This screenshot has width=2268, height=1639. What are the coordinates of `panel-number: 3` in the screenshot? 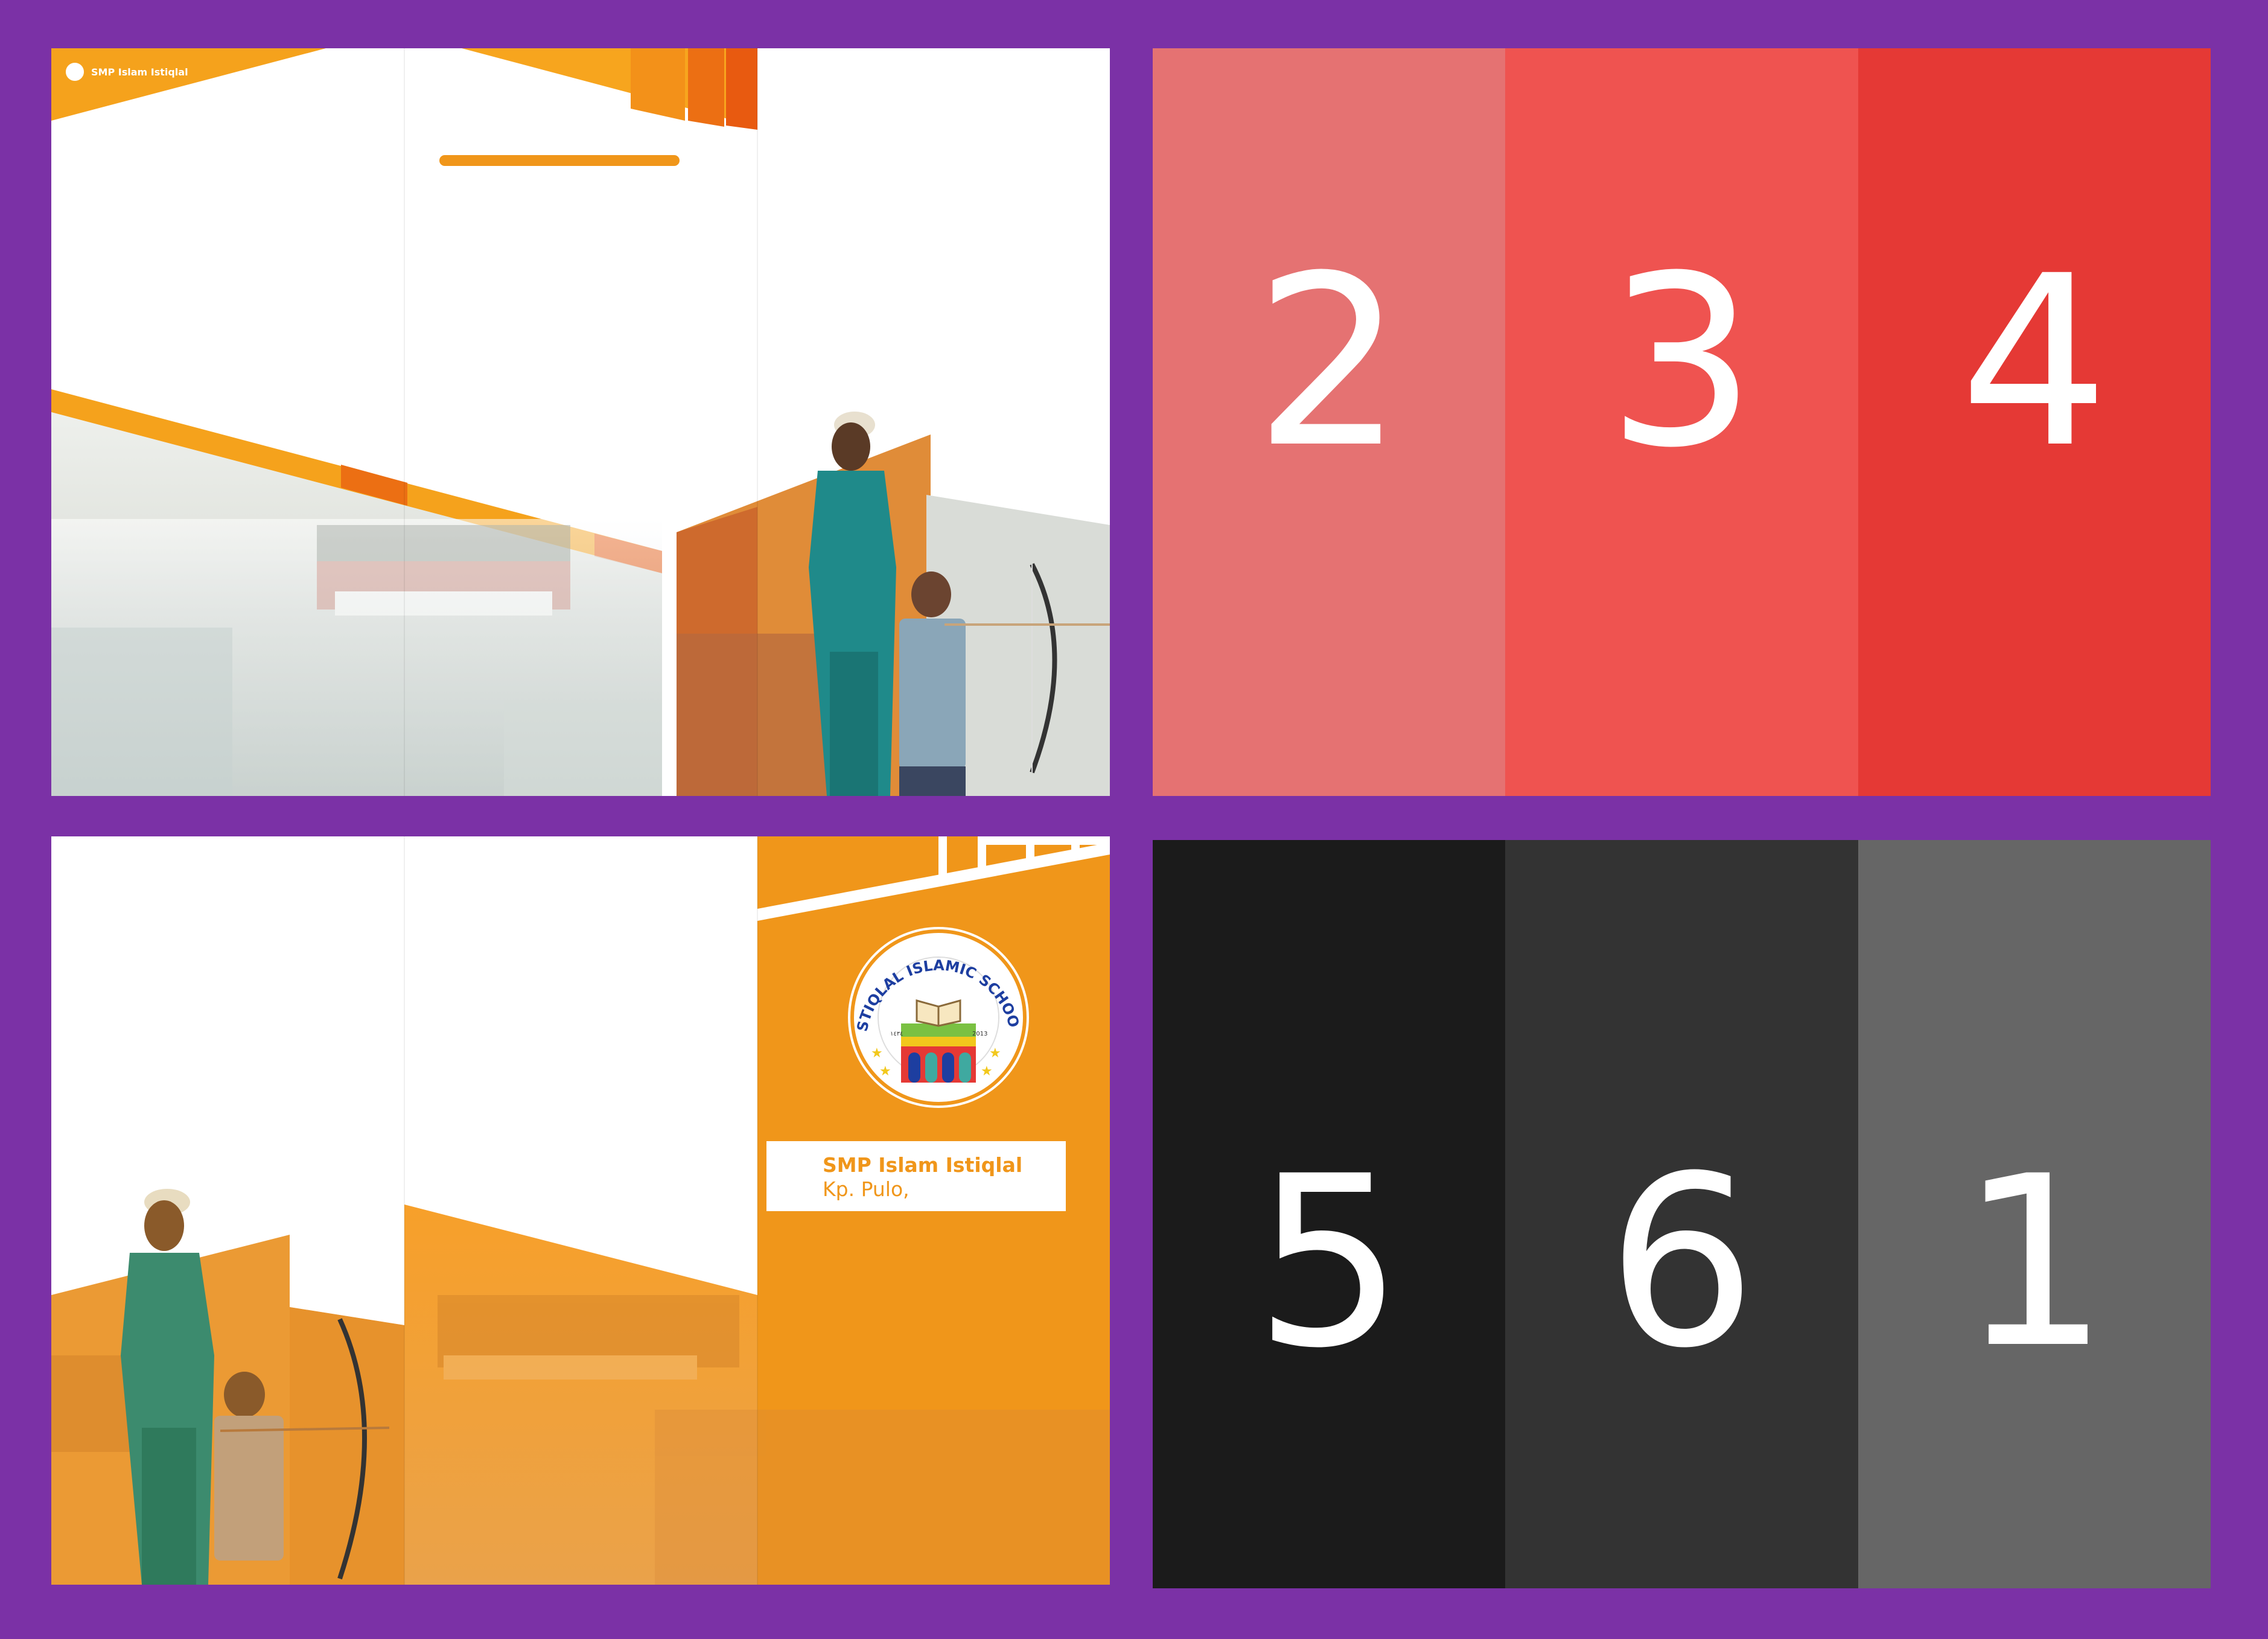 It's located at (1681, 422).